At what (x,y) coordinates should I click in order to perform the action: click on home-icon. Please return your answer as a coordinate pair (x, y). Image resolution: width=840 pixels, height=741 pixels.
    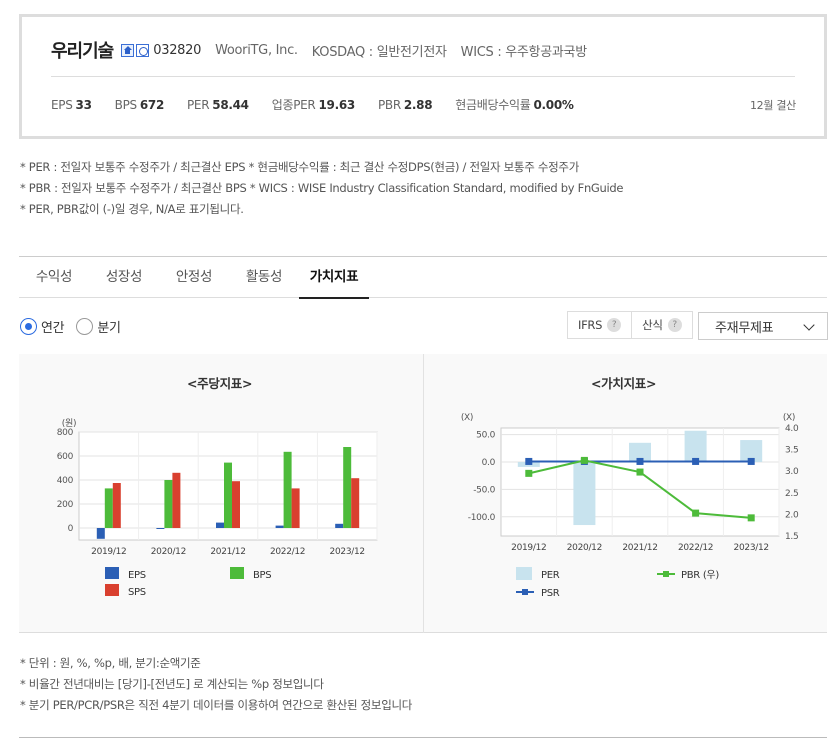
    Looking at the image, I should click on (128, 50).